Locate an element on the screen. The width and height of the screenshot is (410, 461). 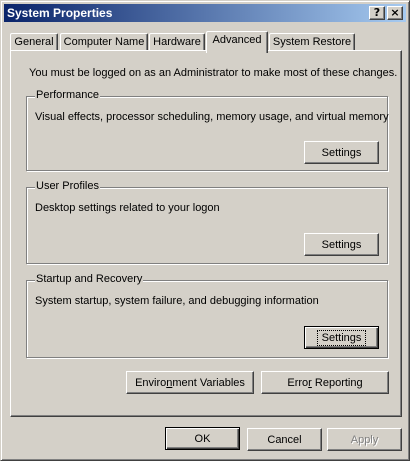
environment-variables-button: Environment Variables is located at coordinates (190, 382).